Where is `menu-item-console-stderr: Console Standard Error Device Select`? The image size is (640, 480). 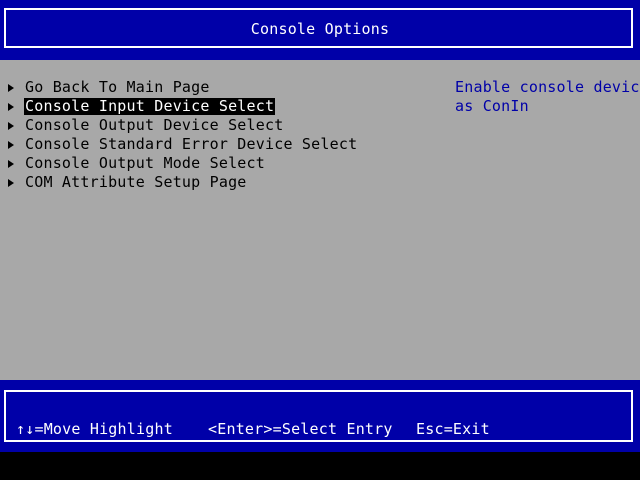
menu-item-console-stderr: Console Standard Error Device Select is located at coordinates (183, 144).